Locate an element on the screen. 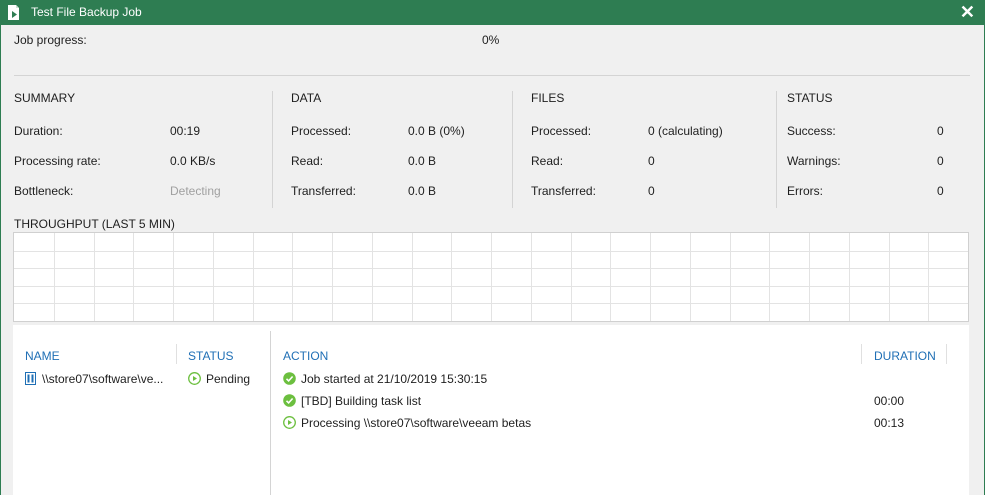 The height and width of the screenshot is (495, 985). summary-duration-value: 00:19 is located at coordinates (185, 131).